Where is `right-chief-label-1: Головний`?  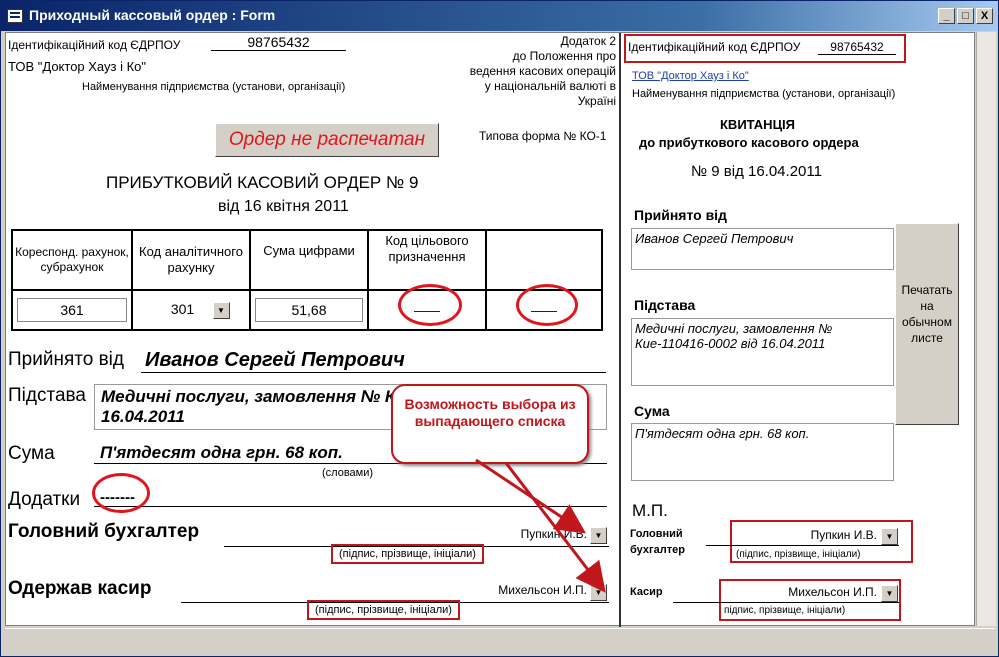 right-chief-label-1: Головний is located at coordinates (656, 534).